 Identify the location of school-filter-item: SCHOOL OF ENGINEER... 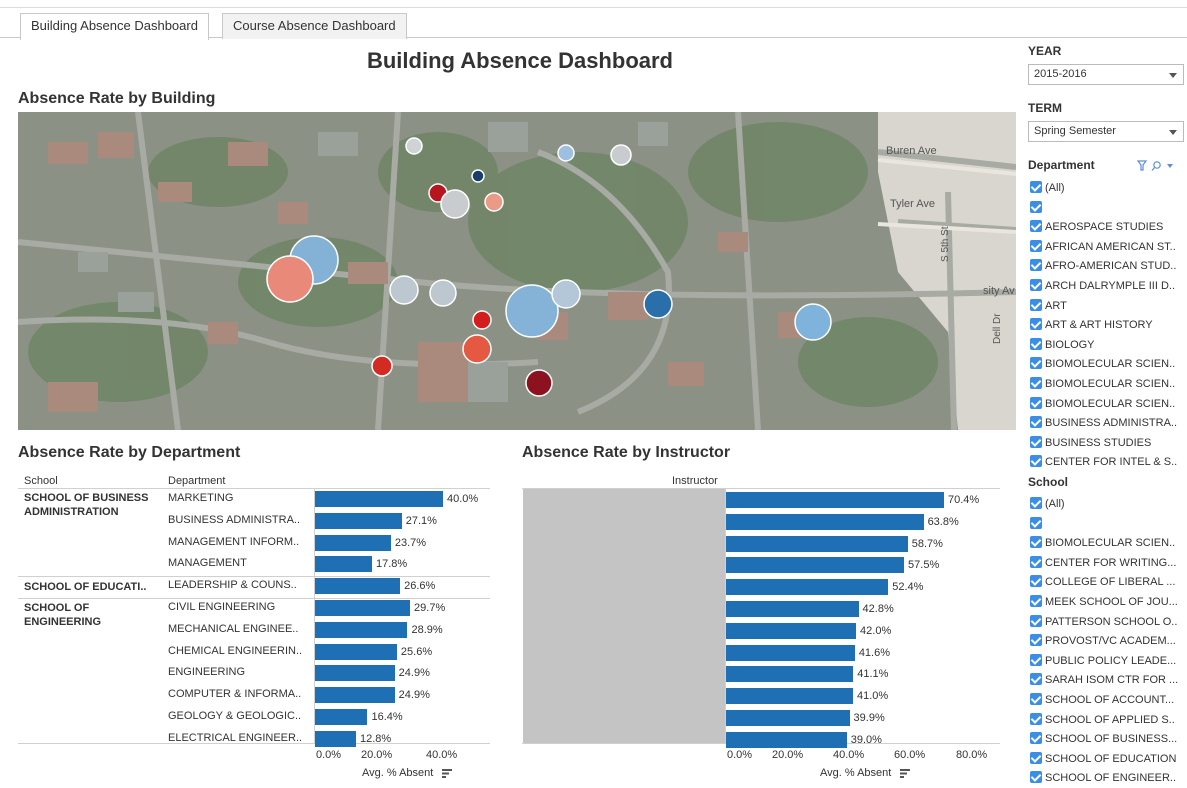
(1103, 778).